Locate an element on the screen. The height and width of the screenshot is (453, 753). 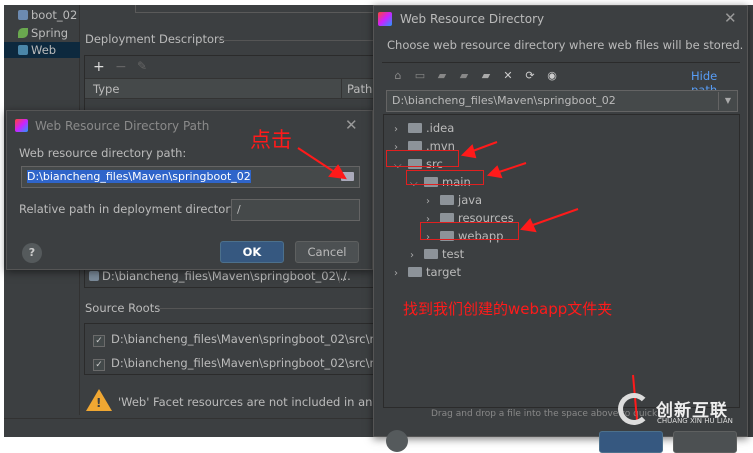
arrow-to-main is located at coordinates (511, 168).